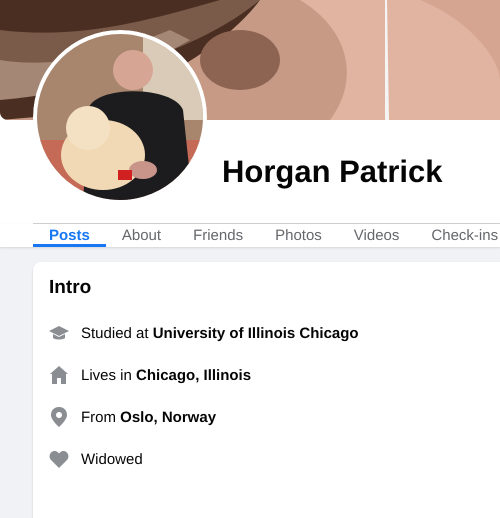 Image resolution: width=500 pixels, height=518 pixels. I want to click on location-pin-icon, so click(59, 417).